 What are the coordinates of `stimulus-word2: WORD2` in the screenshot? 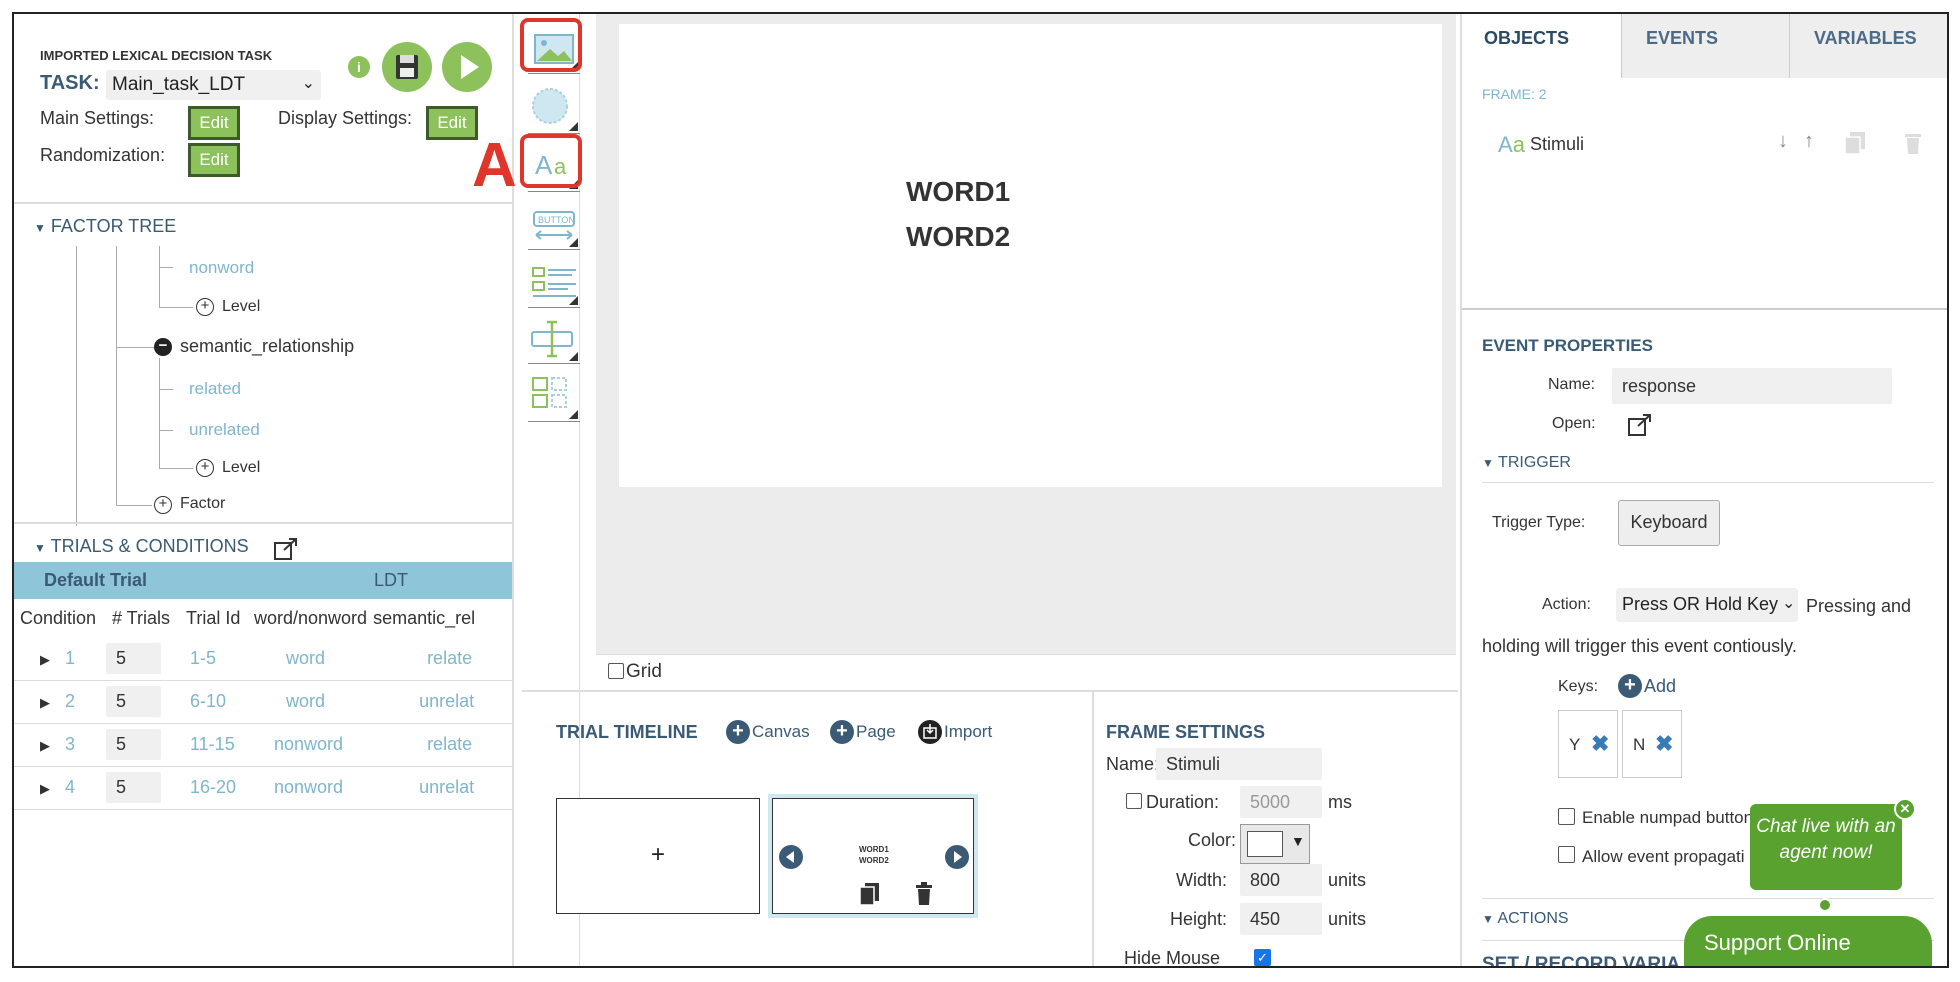 It's located at (958, 237).